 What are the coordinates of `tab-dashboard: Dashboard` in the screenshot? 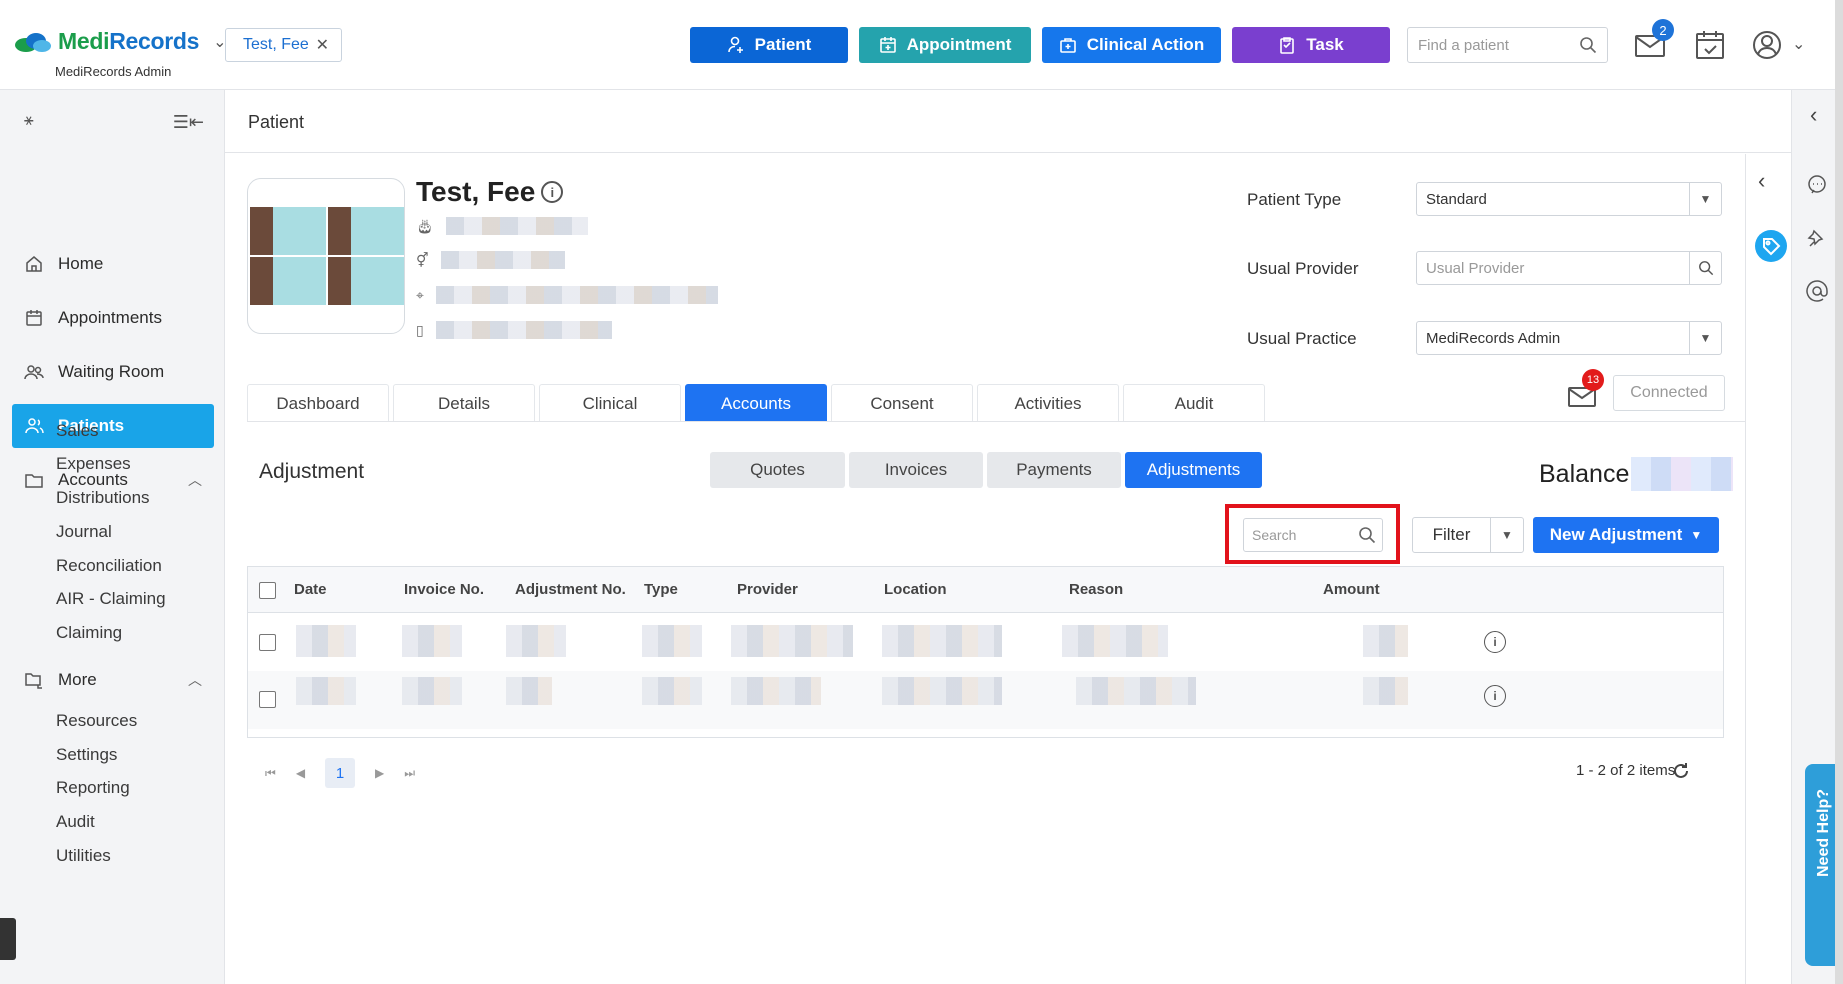 It's located at (318, 403).